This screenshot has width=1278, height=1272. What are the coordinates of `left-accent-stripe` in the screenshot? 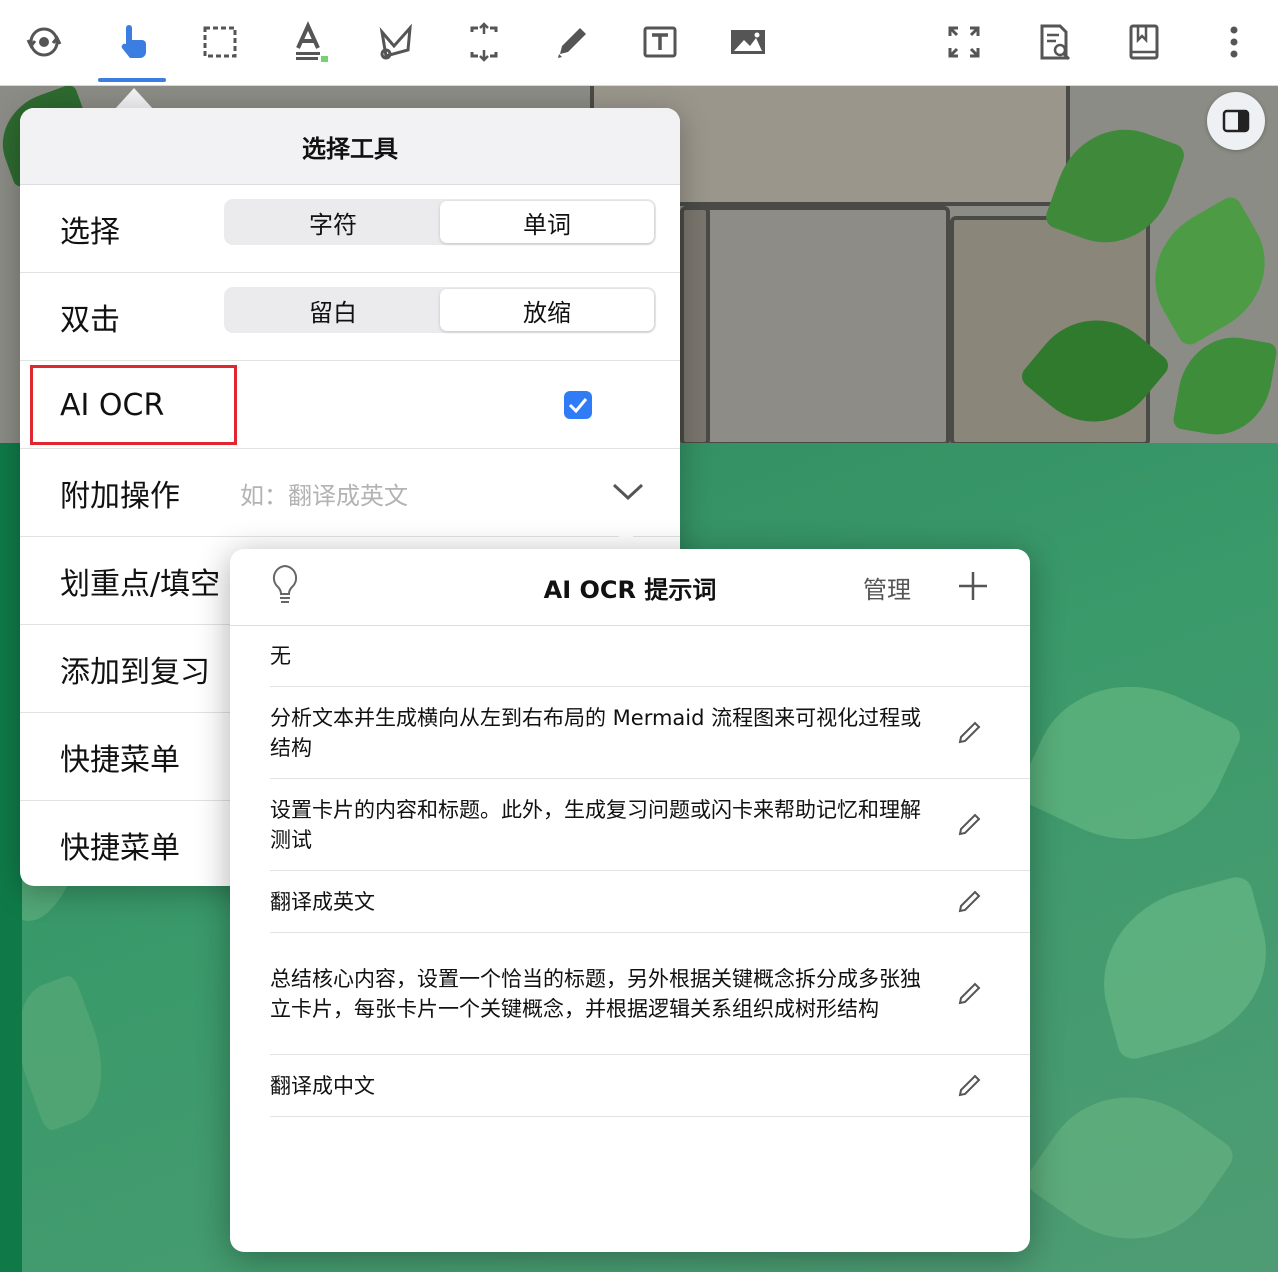 It's located at (11, 857).